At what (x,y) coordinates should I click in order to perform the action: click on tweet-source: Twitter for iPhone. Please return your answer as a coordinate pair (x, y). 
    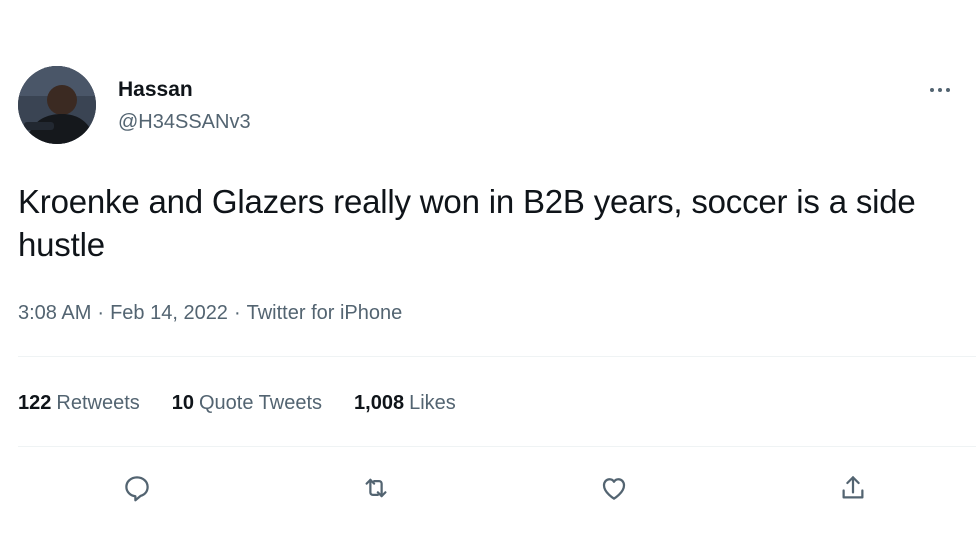
    Looking at the image, I should click on (325, 313).